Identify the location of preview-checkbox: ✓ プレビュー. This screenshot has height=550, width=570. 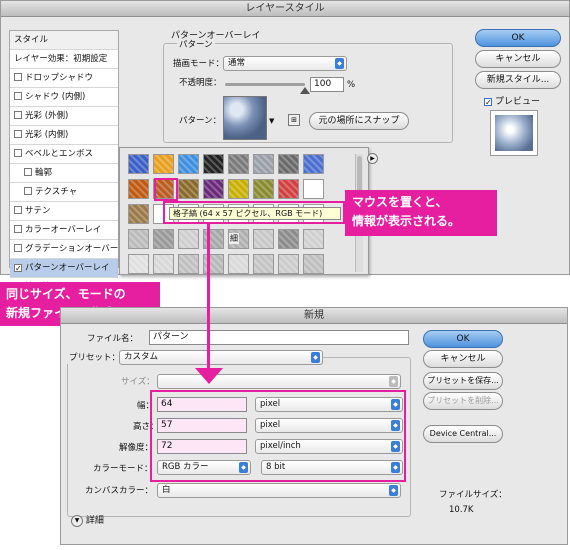
(512, 100).